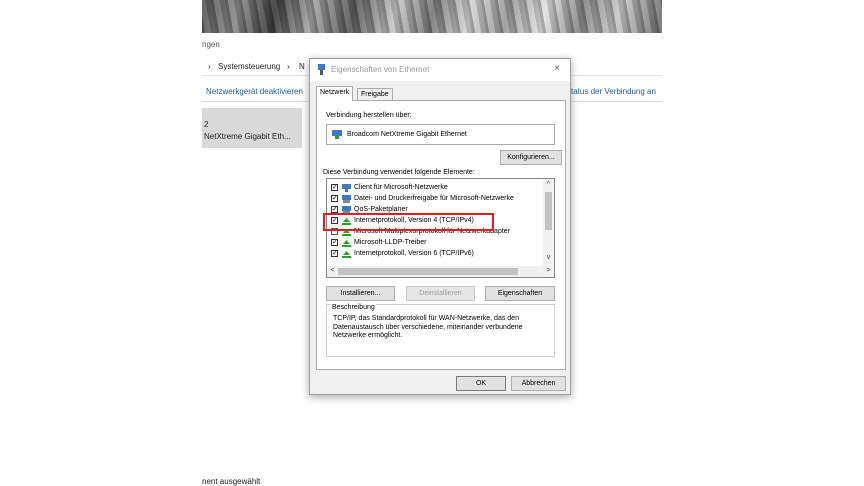  I want to click on connect-using-label: Verbindung herstellen über:, so click(369, 115).